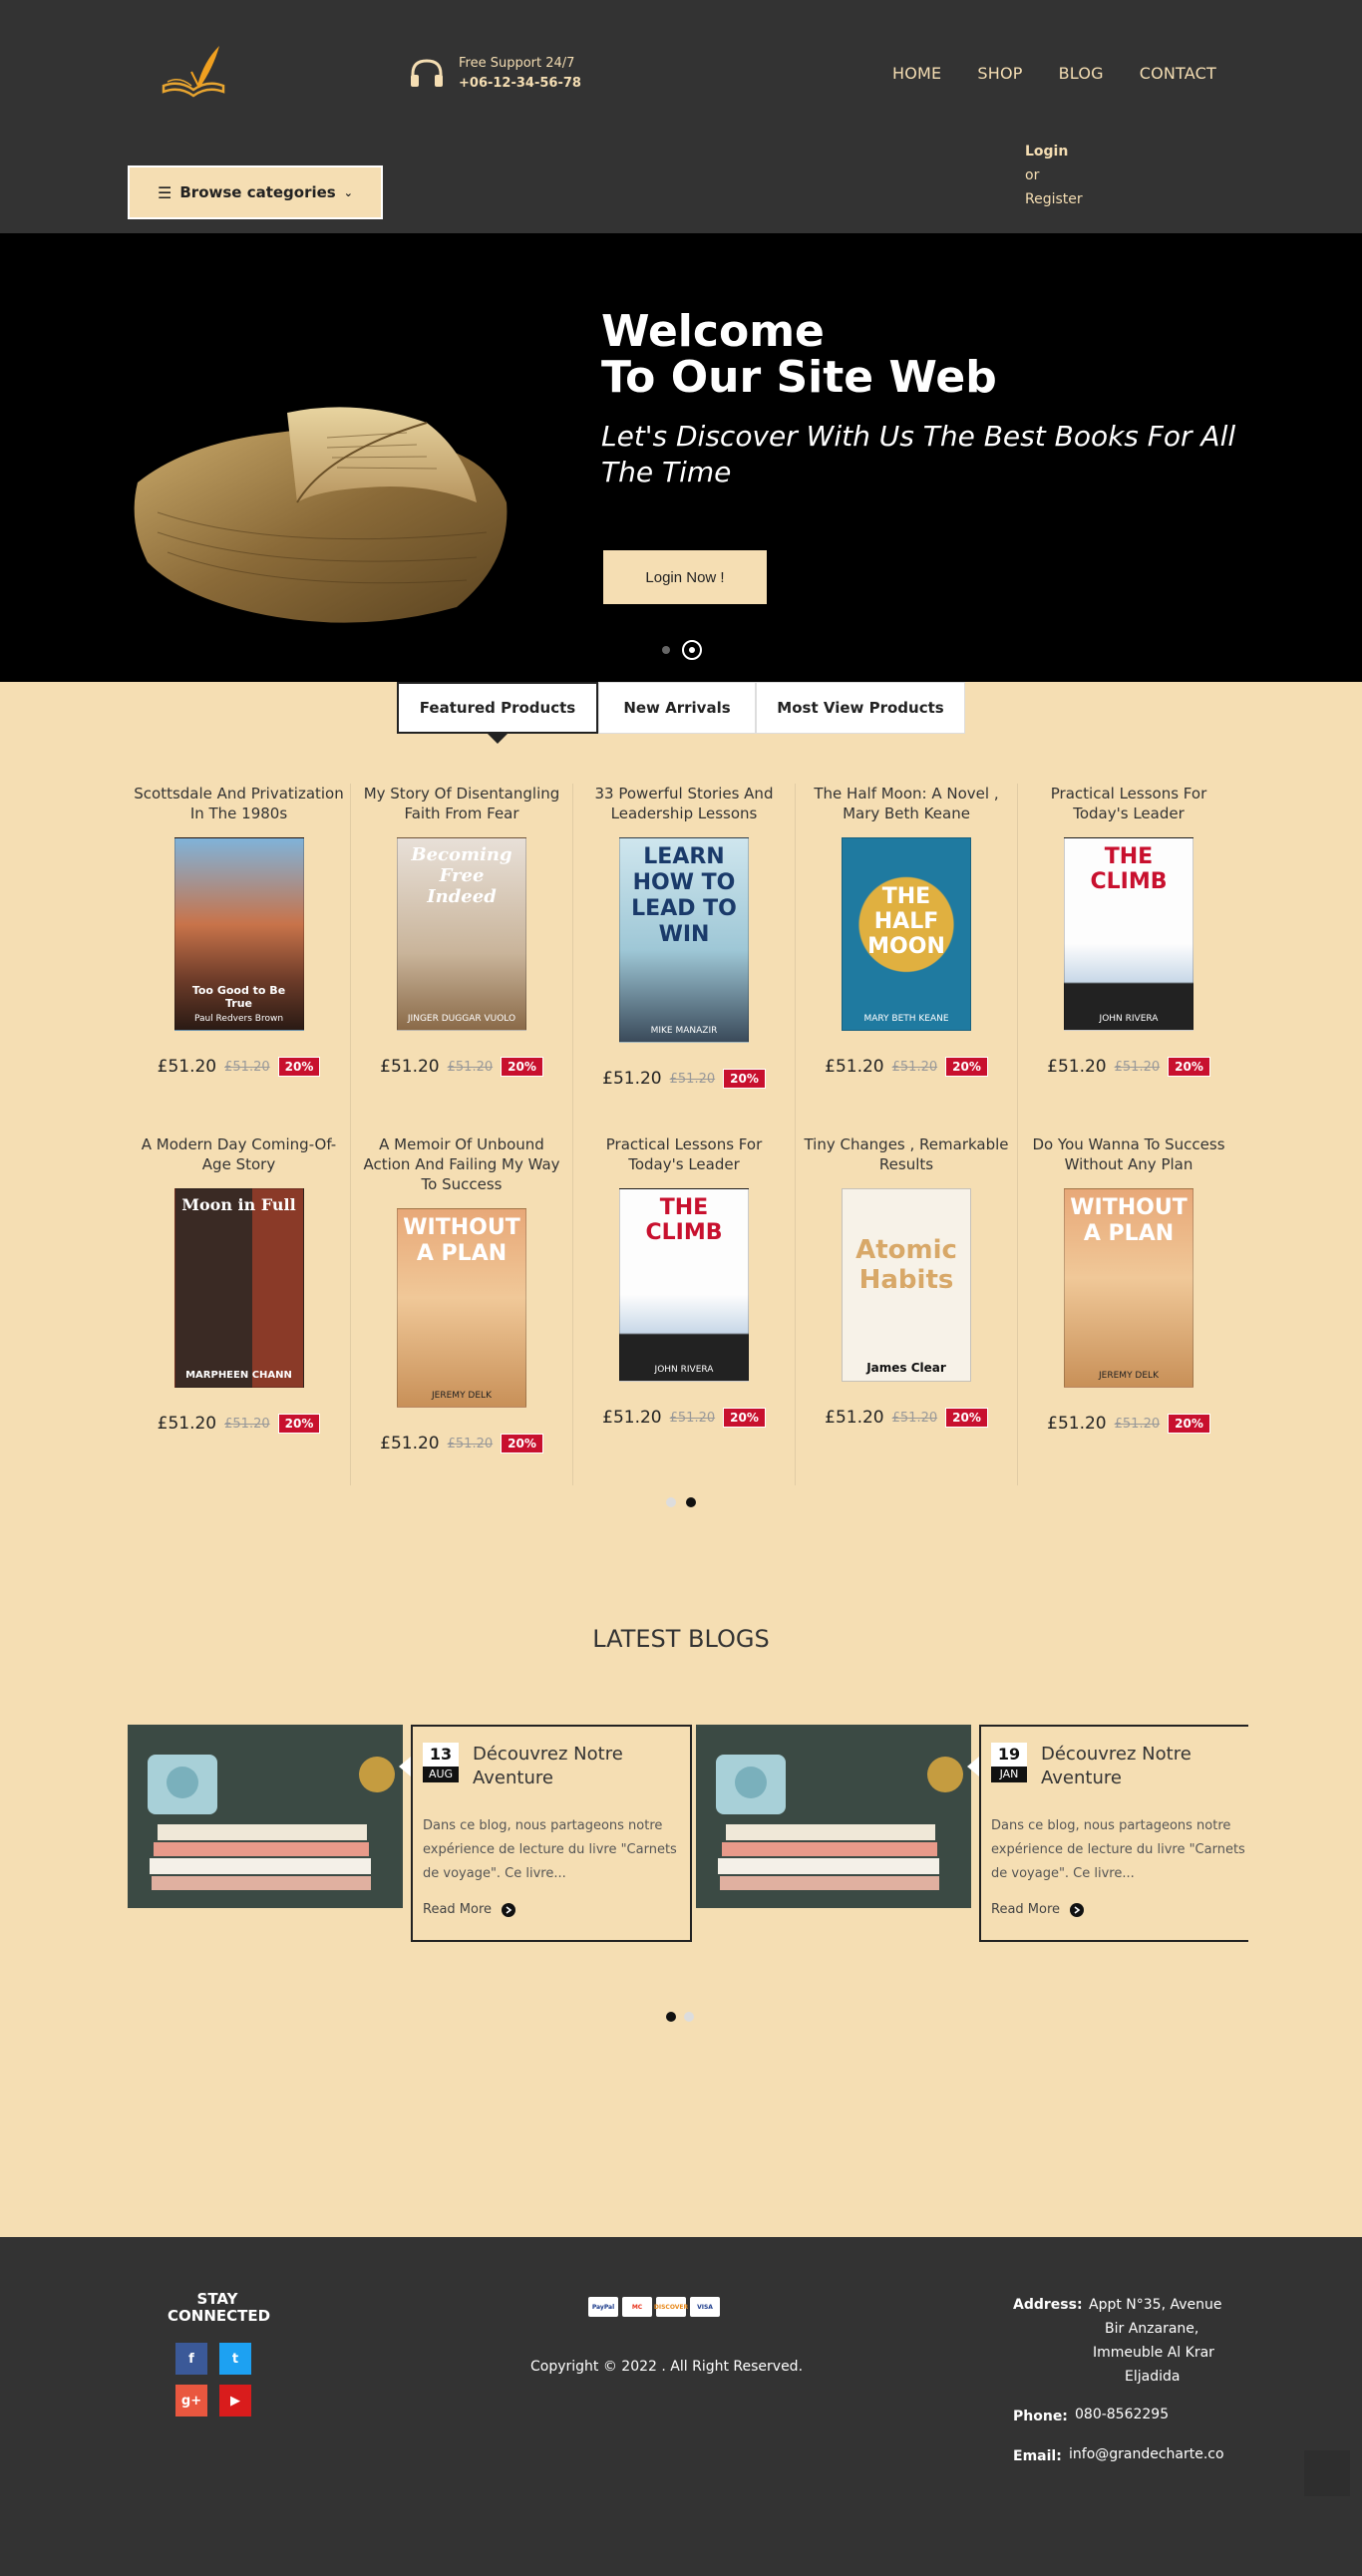  I want to click on google-plus-icon: g+, so click(191, 2400).